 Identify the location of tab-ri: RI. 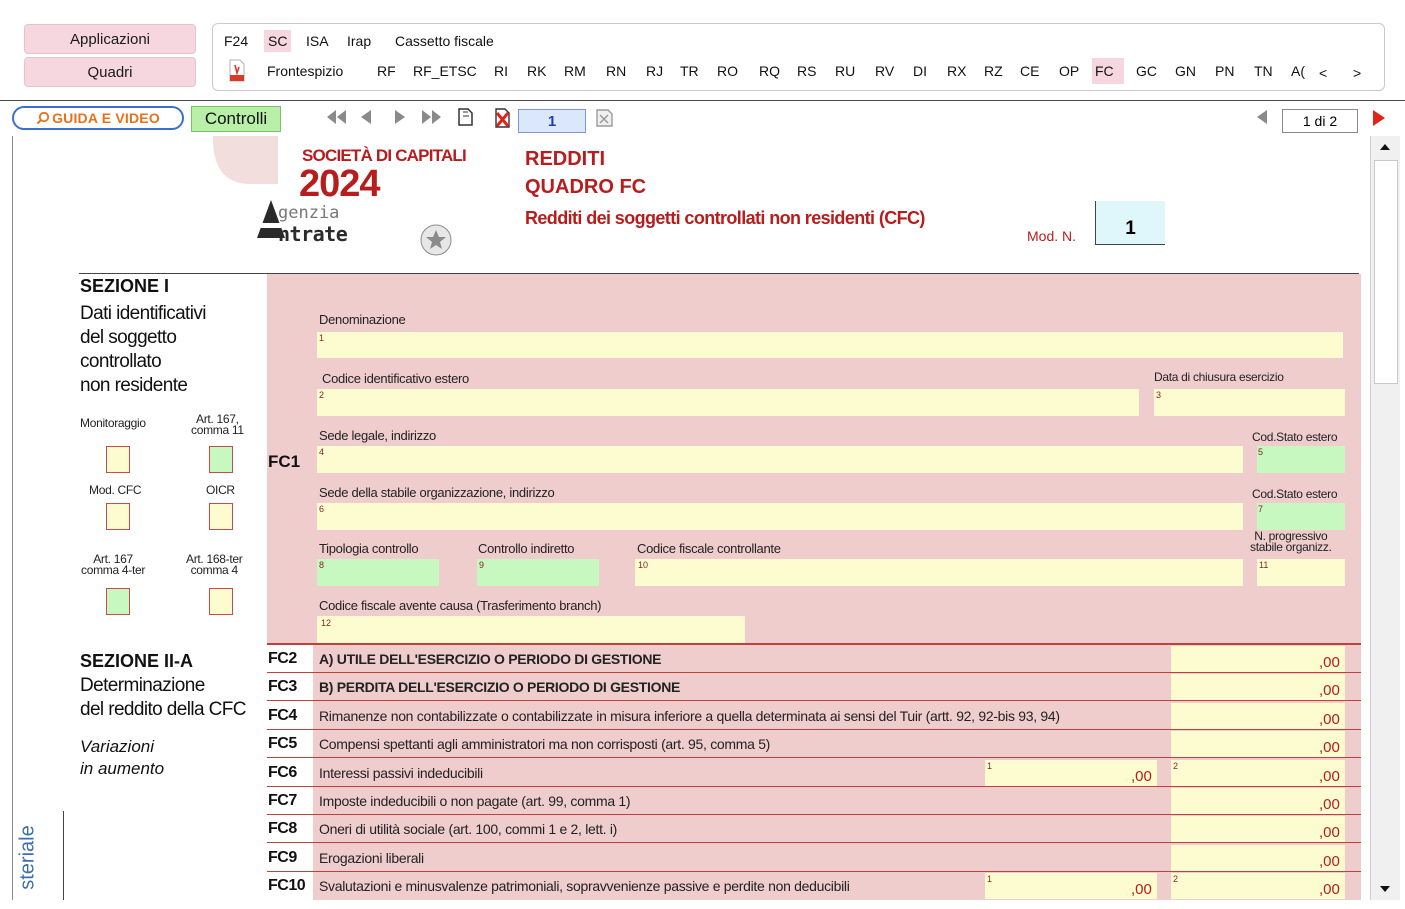
(501, 71).